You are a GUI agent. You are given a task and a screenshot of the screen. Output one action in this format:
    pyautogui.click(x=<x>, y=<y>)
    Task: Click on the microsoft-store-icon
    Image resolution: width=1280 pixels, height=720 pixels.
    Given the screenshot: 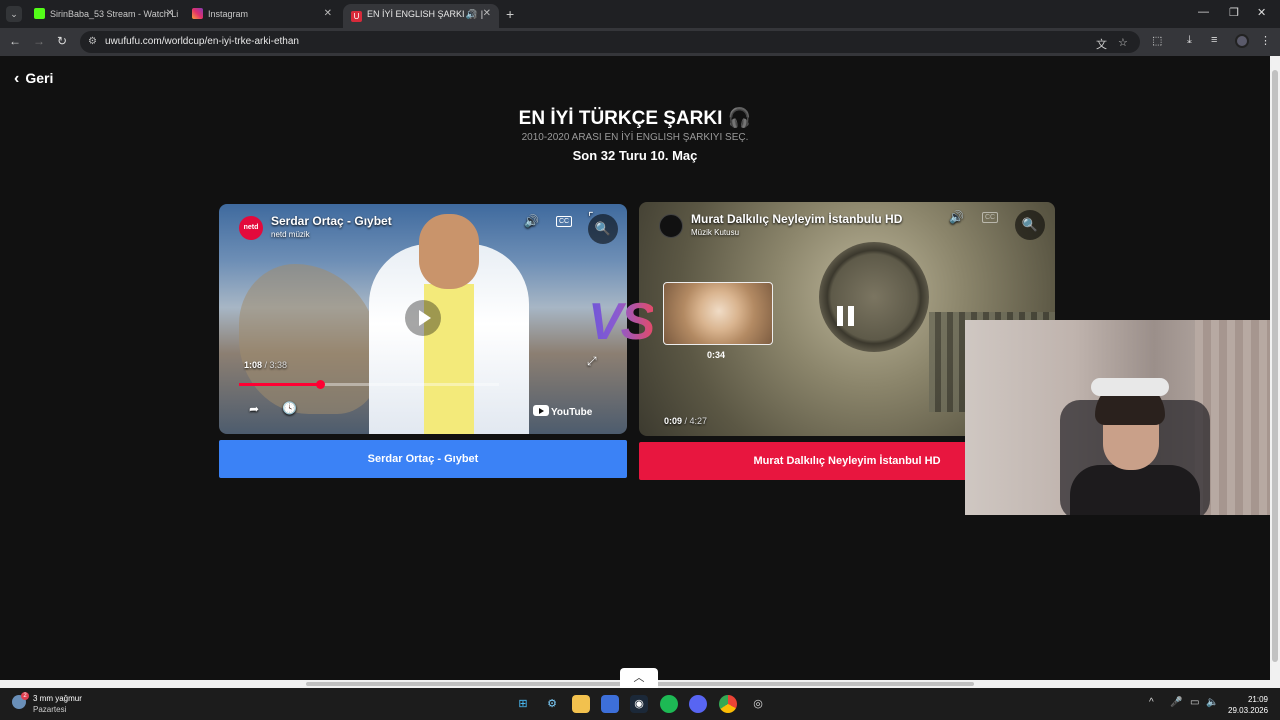 What is the action you would take?
    pyautogui.click(x=610, y=704)
    